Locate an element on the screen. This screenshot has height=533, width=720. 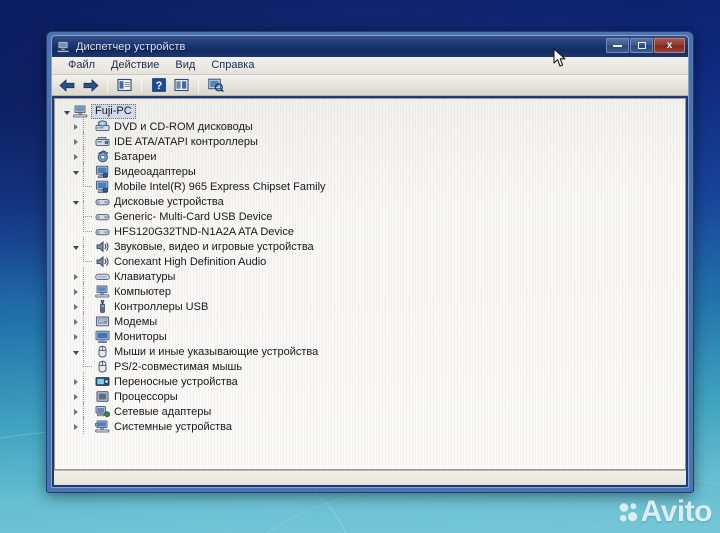
dvd-drive-icon is located at coordinates (102, 126).